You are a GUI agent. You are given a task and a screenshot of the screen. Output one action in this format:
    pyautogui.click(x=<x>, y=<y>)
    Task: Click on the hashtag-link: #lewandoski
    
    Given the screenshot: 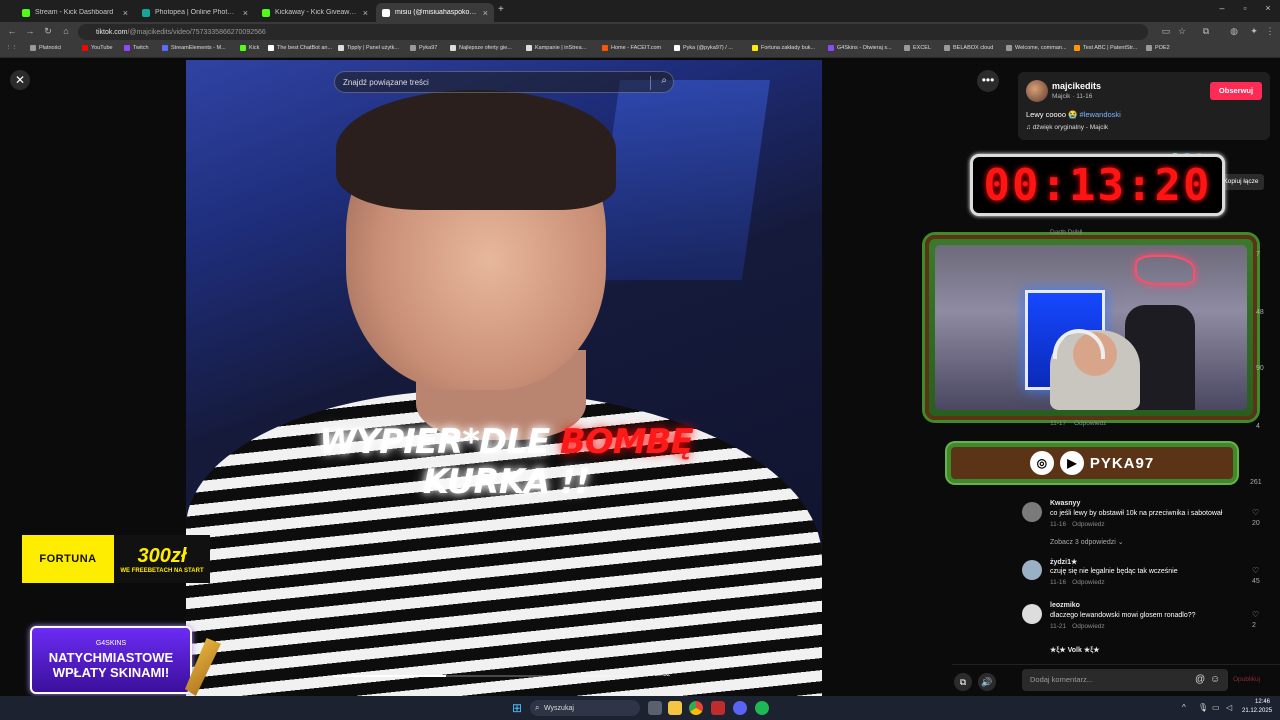 What is the action you would take?
    pyautogui.click(x=1100, y=114)
    